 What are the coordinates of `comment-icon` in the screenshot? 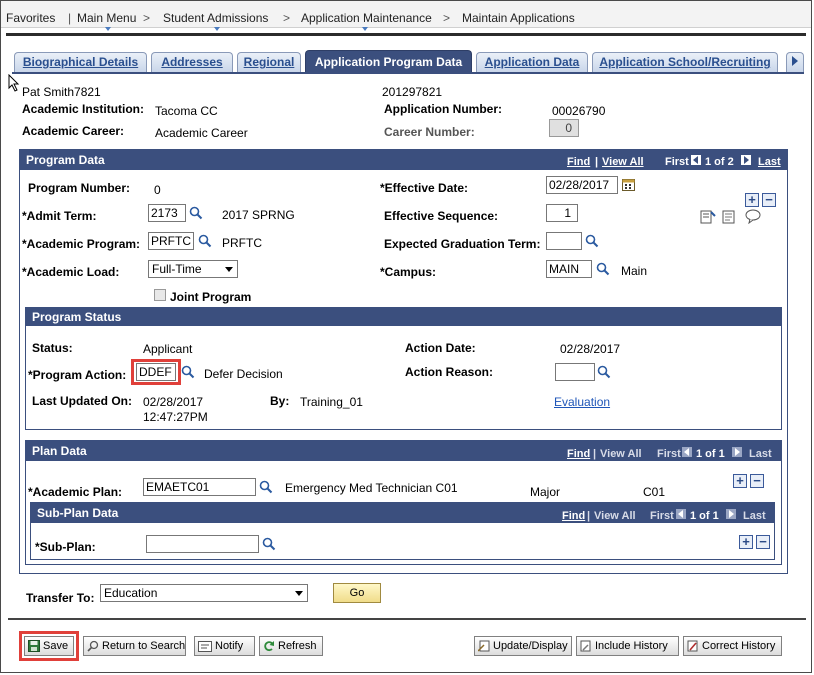 It's located at (753, 216).